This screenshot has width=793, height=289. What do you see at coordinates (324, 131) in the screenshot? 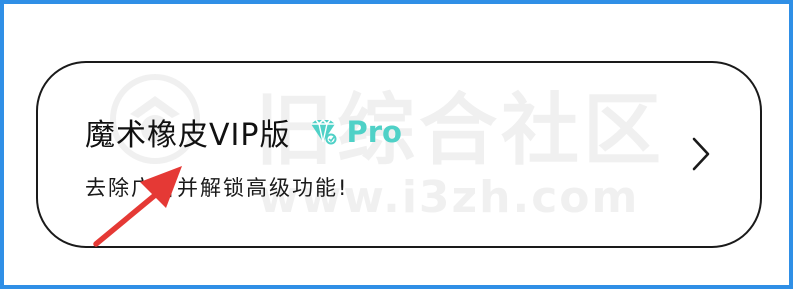
I see `diamond-crown-icon` at bounding box center [324, 131].